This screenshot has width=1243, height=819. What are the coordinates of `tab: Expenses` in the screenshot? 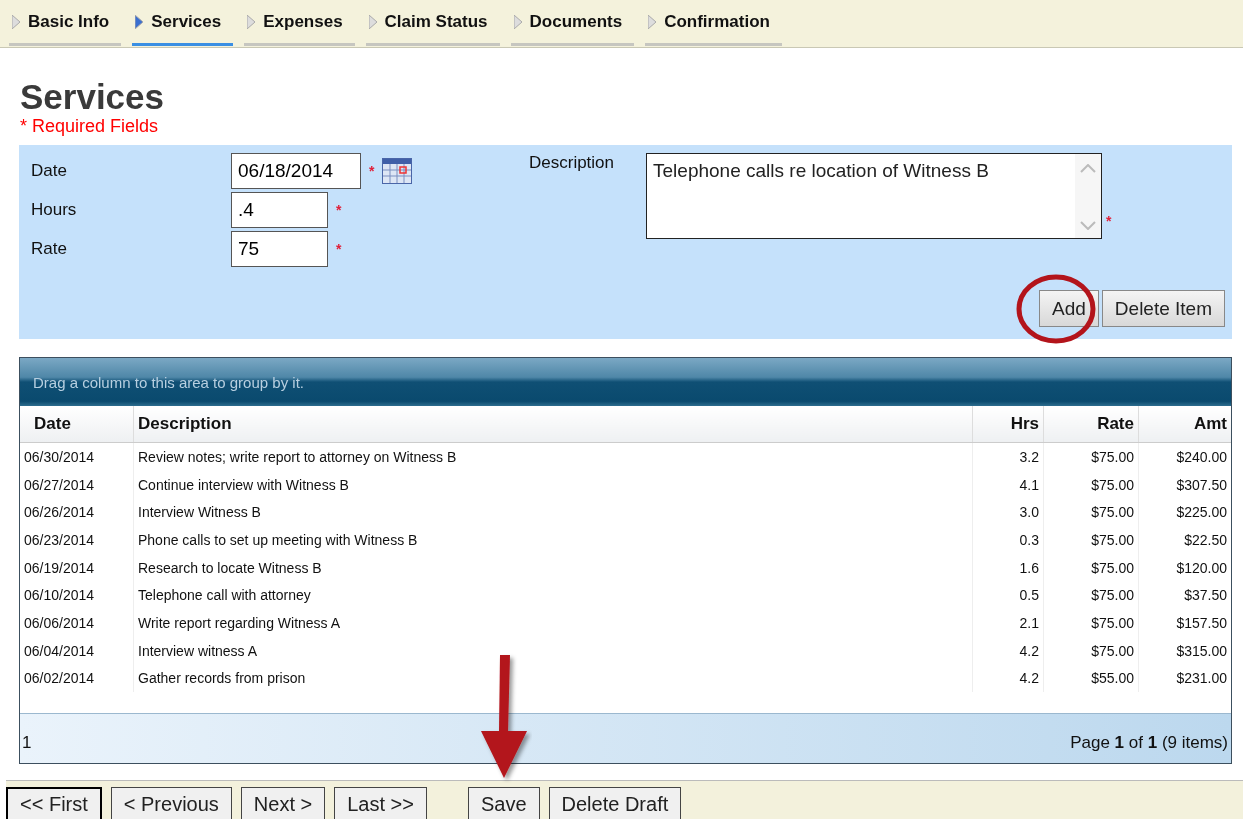 It's located at (299, 23).